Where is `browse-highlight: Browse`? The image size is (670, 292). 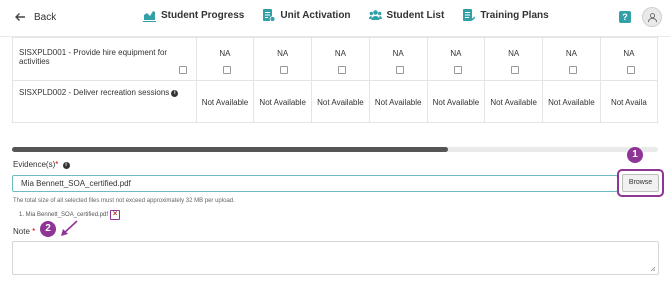 browse-highlight: Browse is located at coordinates (640, 183).